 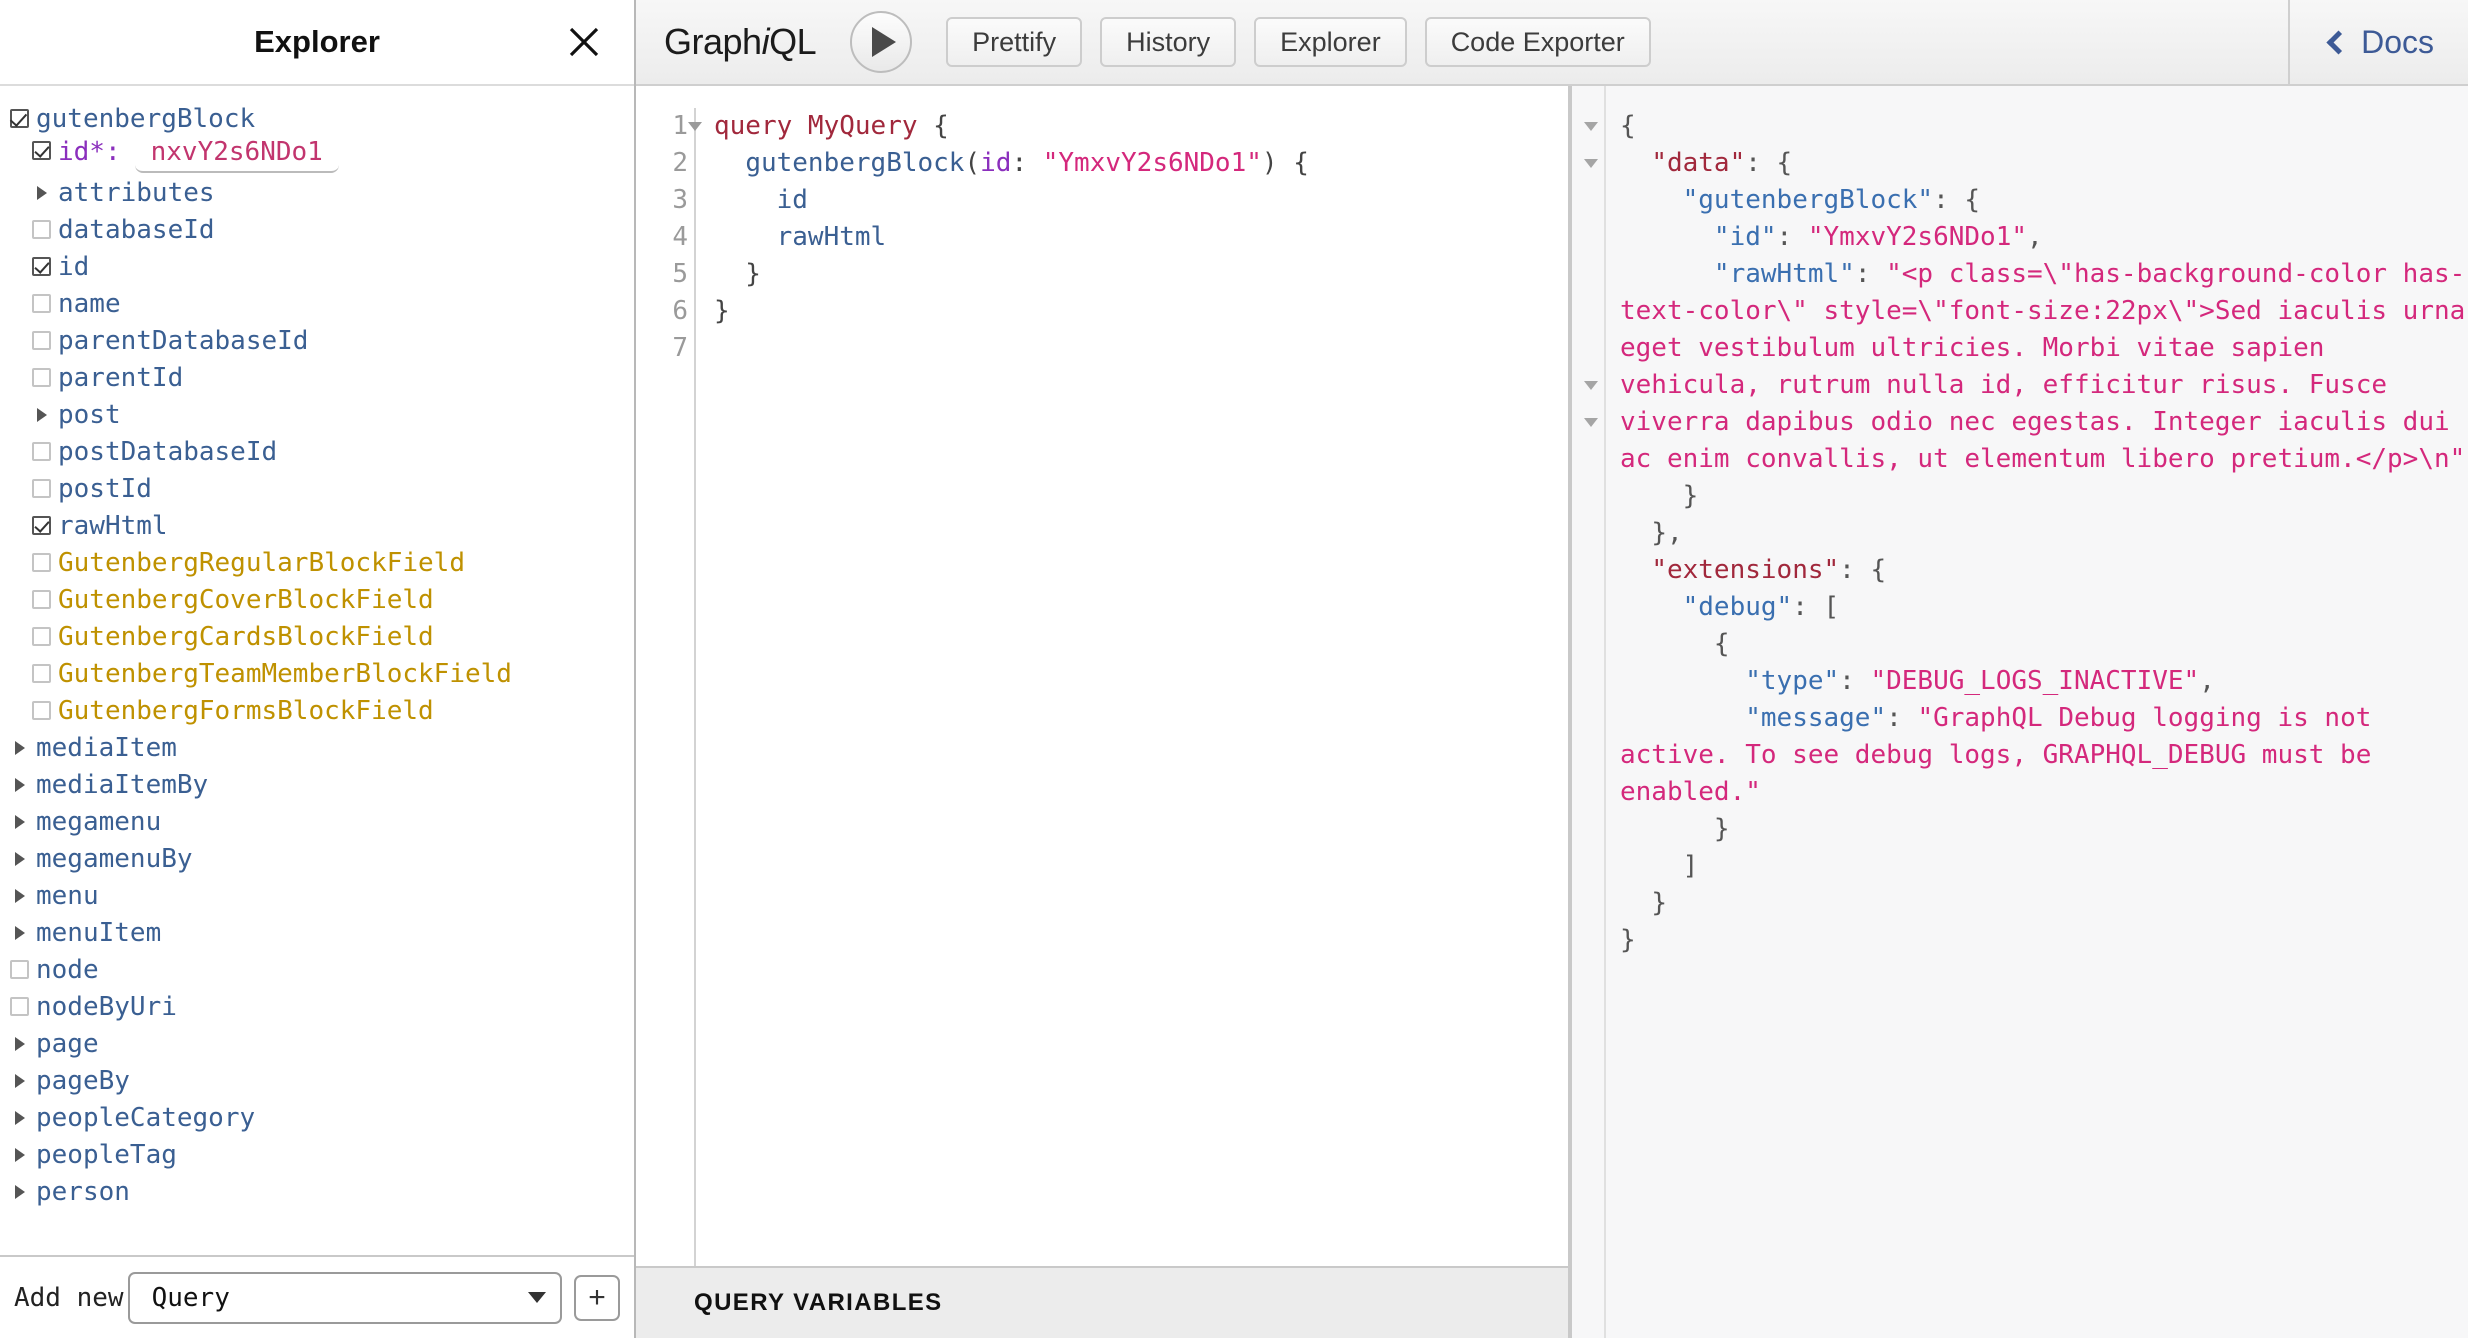 I want to click on response-token: "debug", so click(x=1737, y=607).